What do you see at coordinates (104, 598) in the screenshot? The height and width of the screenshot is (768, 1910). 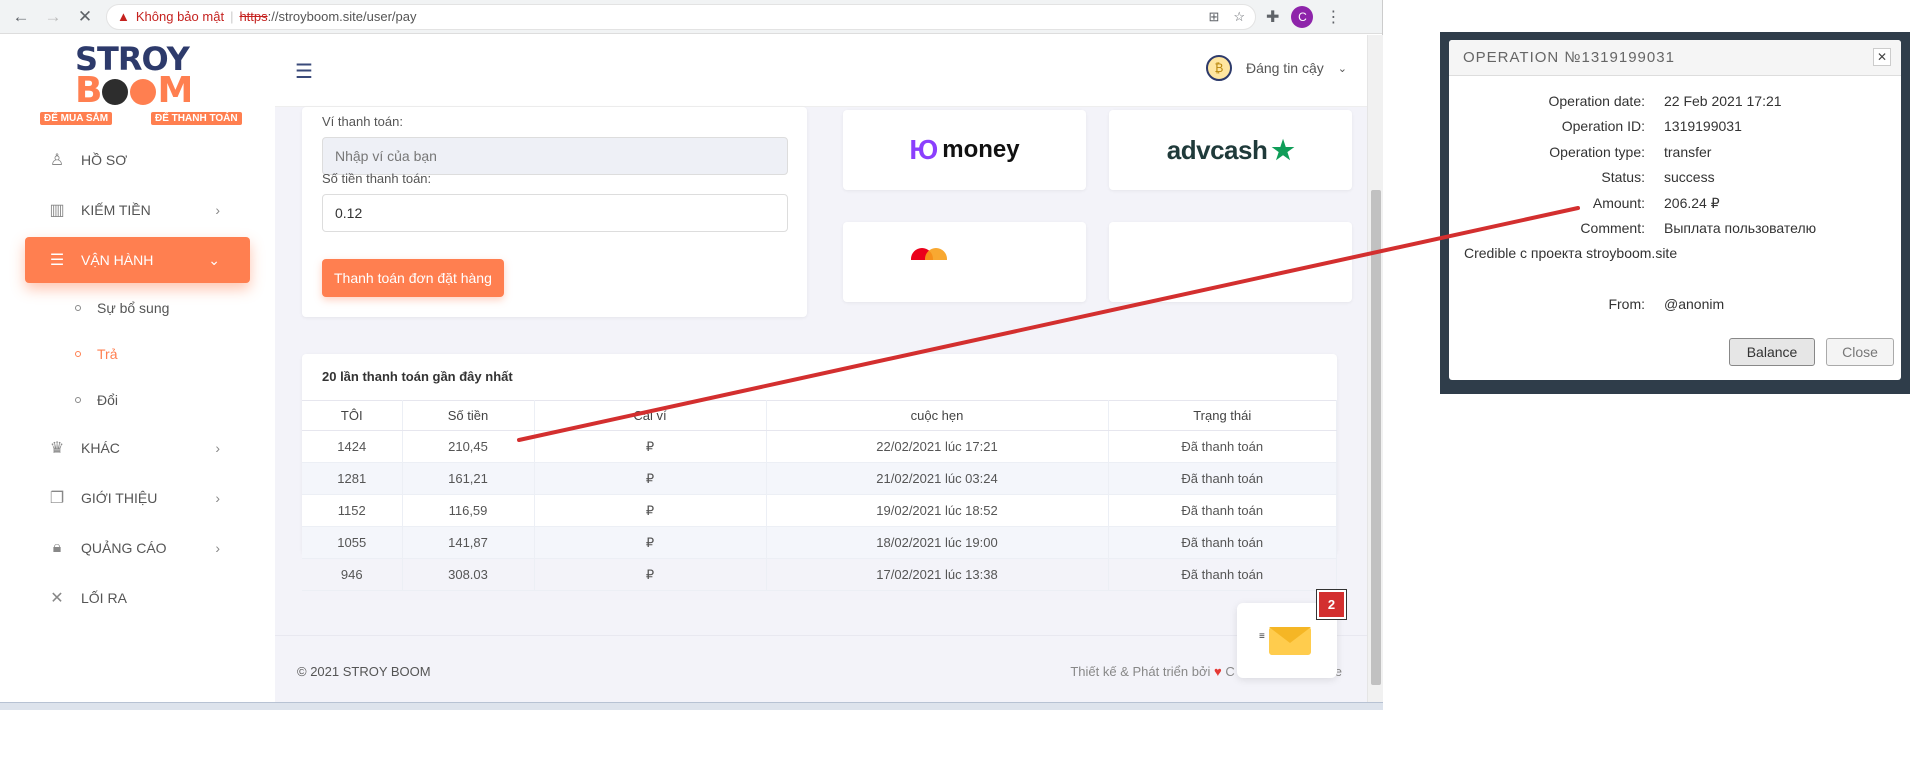 I see `sidebar-item-label: LỐI RA` at bounding box center [104, 598].